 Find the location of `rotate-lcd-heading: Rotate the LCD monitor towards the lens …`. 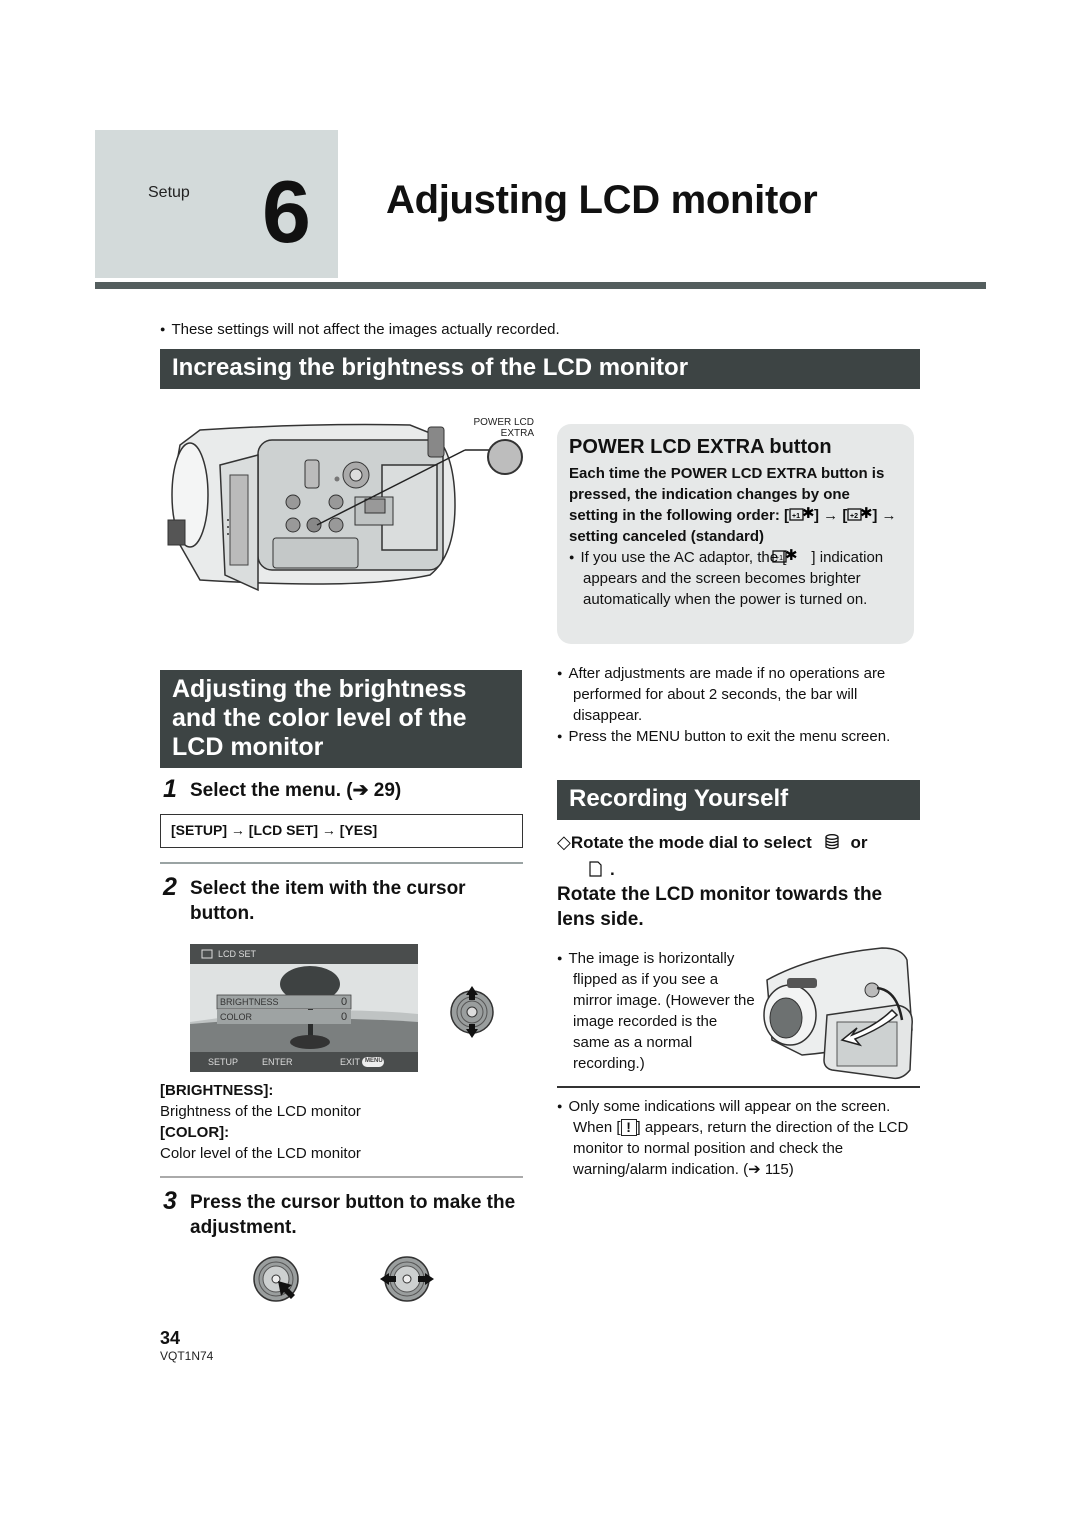

rotate-lcd-heading: Rotate the LCD monitor towards the lens … is located at coordinates (720, 907).